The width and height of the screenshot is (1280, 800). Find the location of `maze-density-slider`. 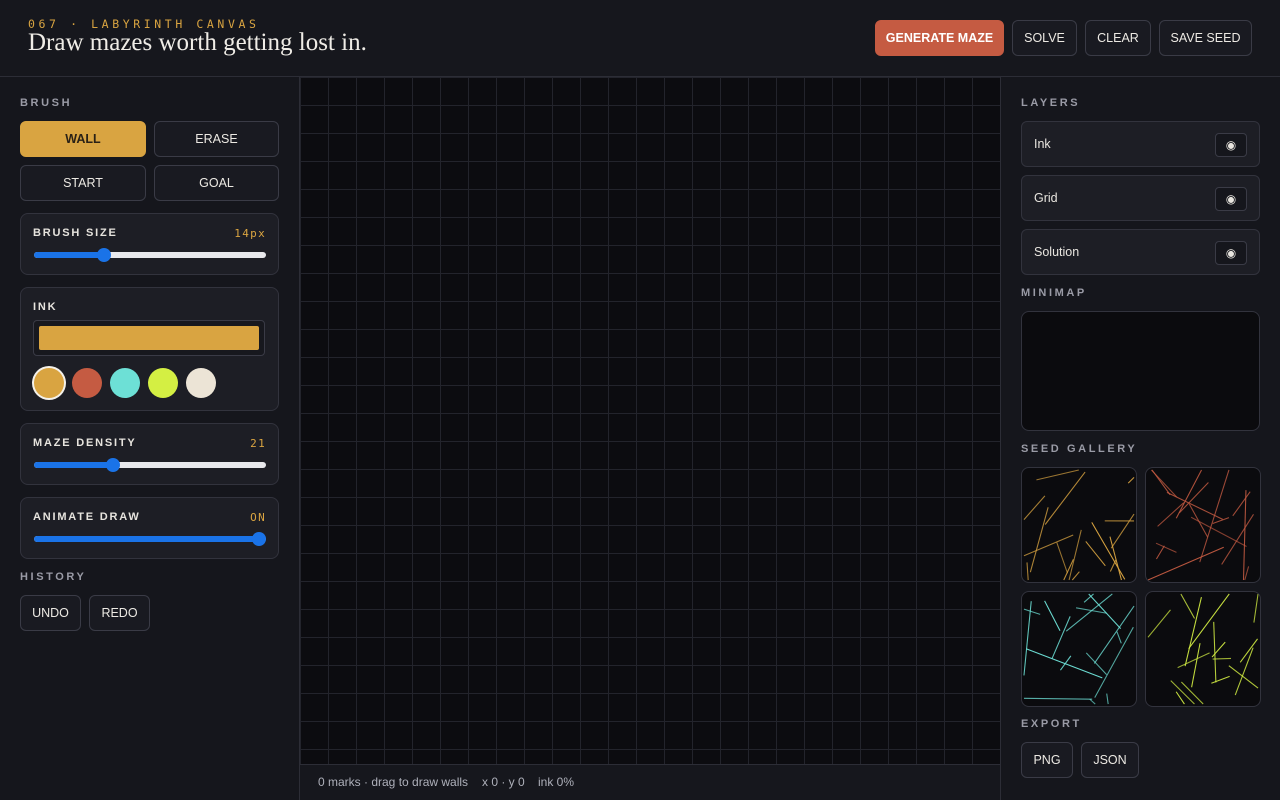

maze-density-slider is located at coordinates (150, 465).